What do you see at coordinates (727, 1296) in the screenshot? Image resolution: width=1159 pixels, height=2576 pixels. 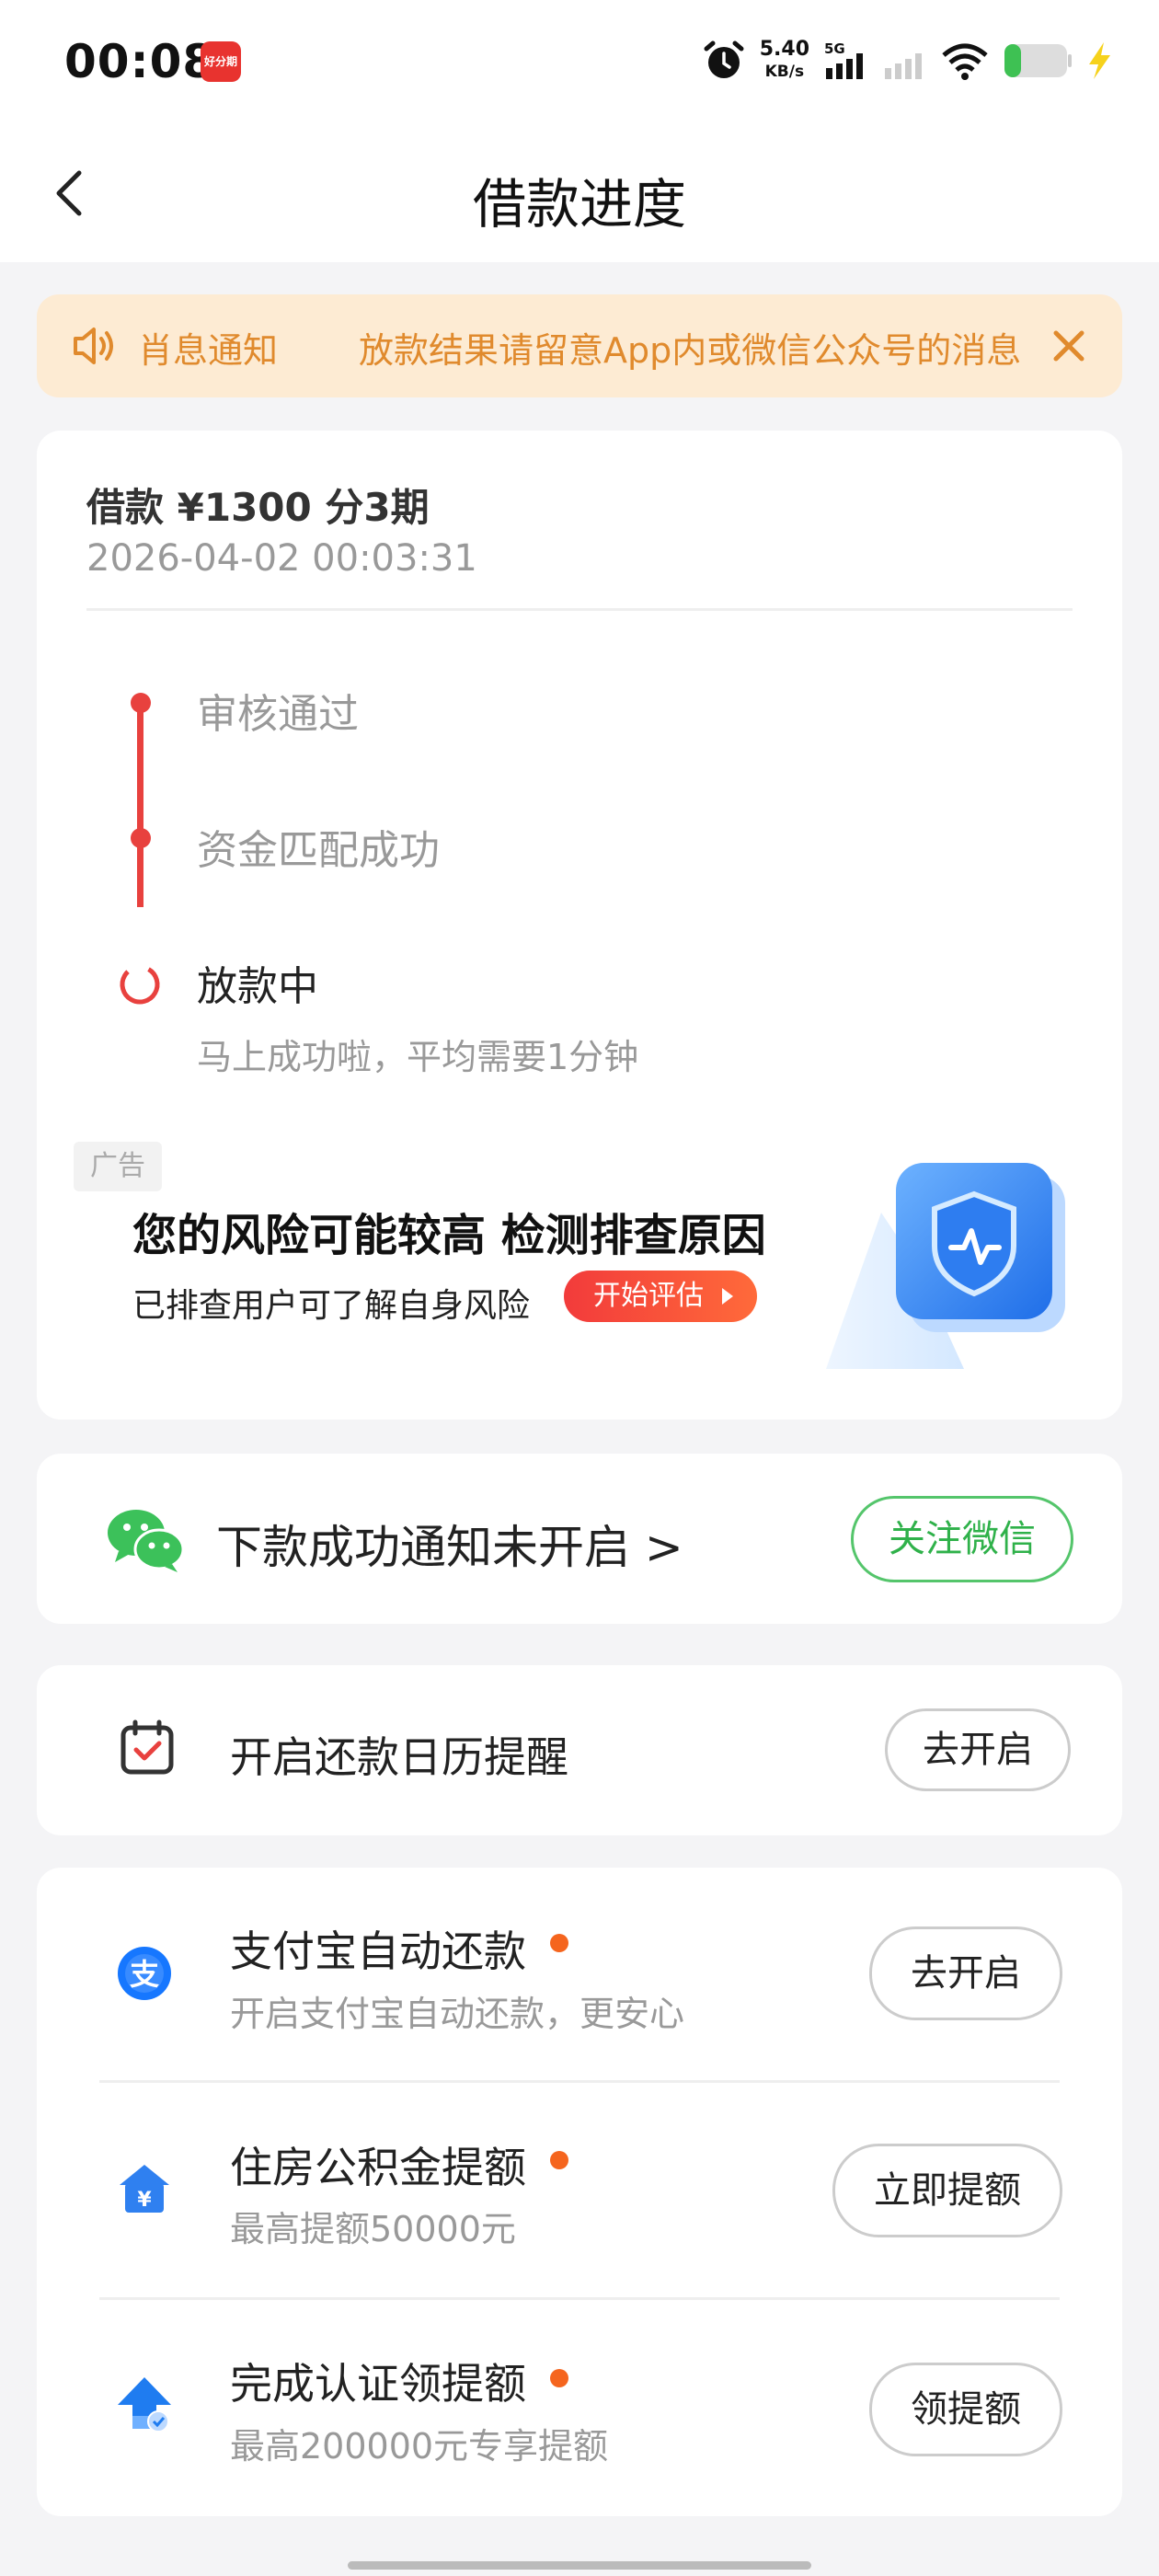 I see `play-triangle-icon` at bounding box center [727, 1296].